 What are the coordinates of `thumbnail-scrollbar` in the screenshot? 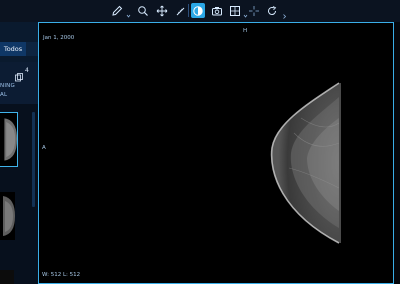 It's located at (33, 159).